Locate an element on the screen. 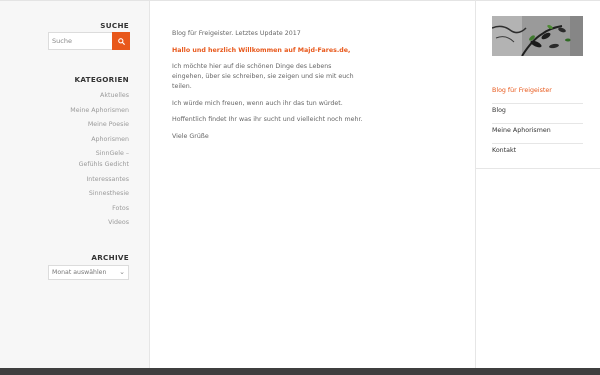 The image size is (600, 375). nav-item-blog-fuer-freigeister: Blog für Freigeister is located at coordinates (537, 94).